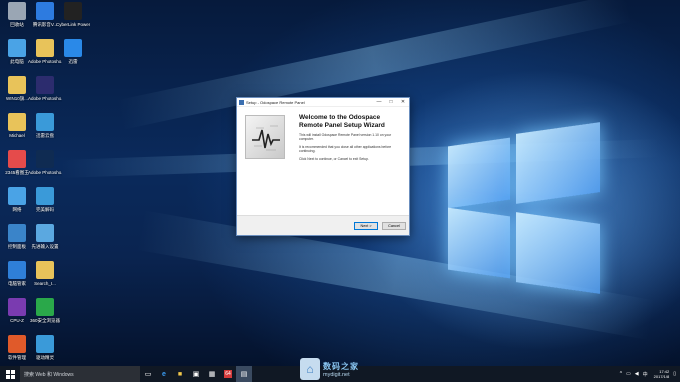 The image size is (680, 382). What do you see at coordinates (394, 226) in the screenshot?
I see `cancel-button: Cancel` at bounding box center [394, 226].